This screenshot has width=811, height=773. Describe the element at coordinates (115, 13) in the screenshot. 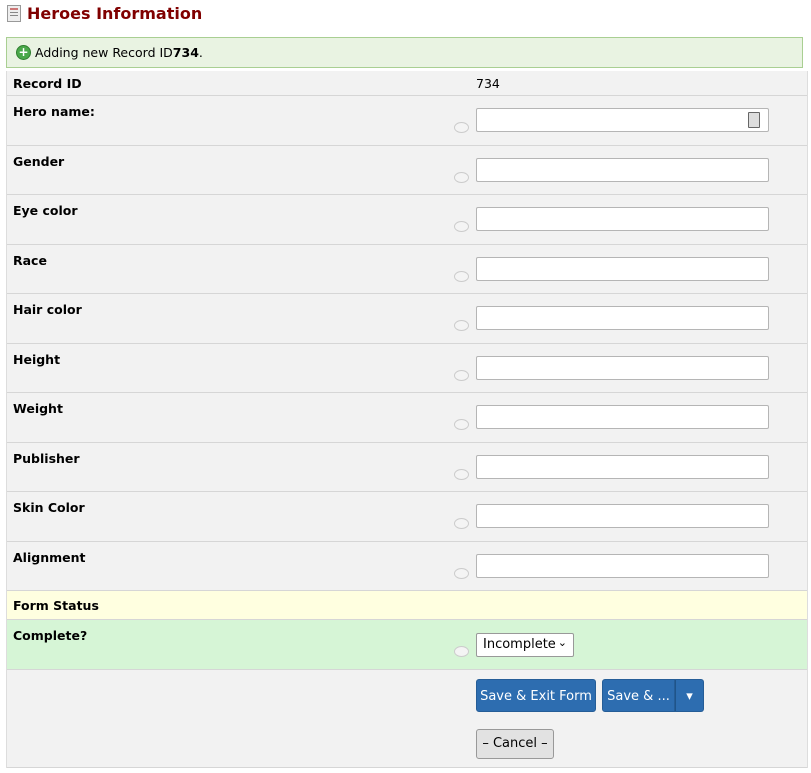

I see `page-title: Heroes Information` at that location.